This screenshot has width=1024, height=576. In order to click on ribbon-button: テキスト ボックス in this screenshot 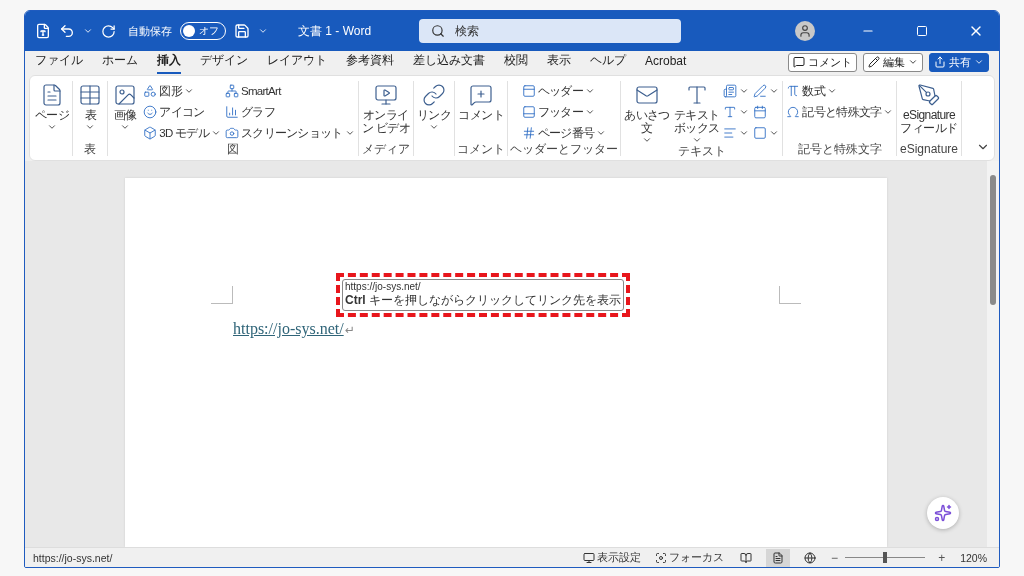, I will do `click(696, 113)`.